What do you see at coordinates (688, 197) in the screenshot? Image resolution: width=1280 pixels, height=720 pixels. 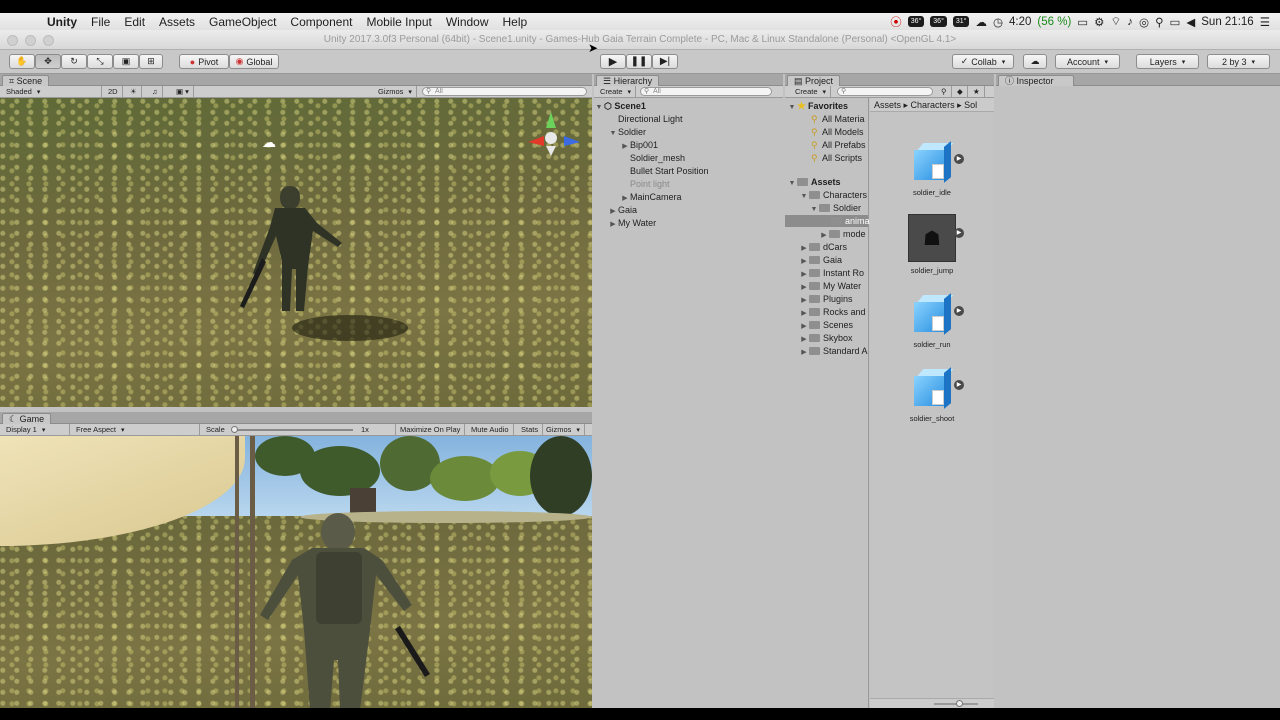 I see `hierarchy-item-maincamera: ▶ MainCamera` at bounding box center [688, 197].